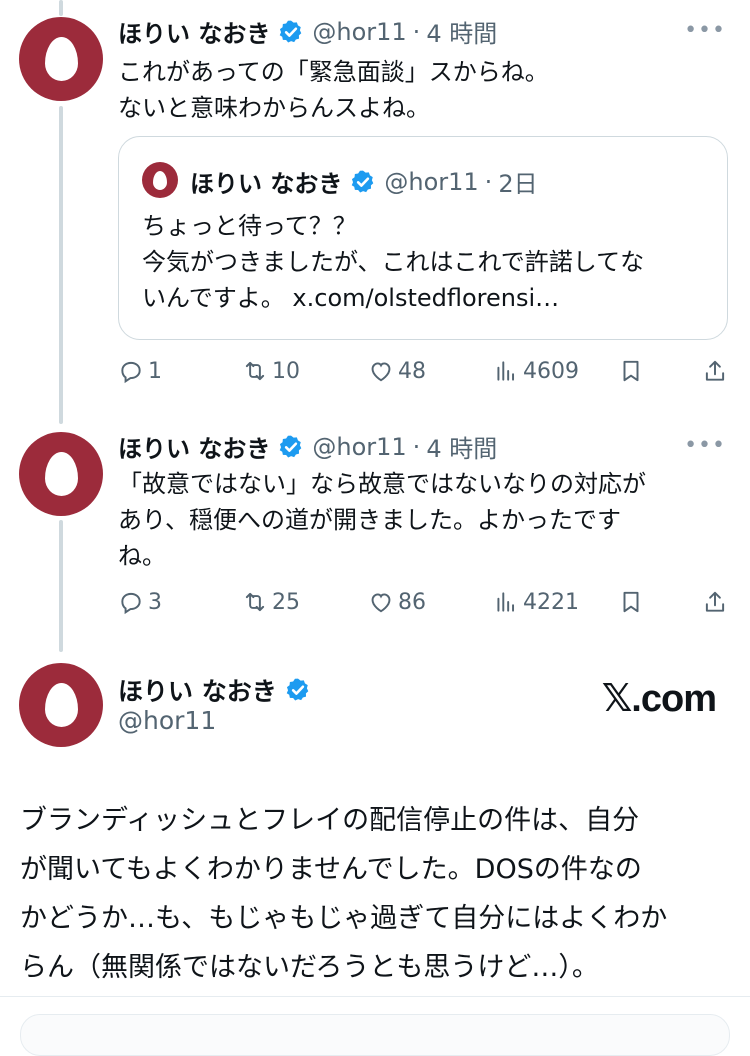  I want to click on embed-header: ほりい なおき, so click(218, 690).